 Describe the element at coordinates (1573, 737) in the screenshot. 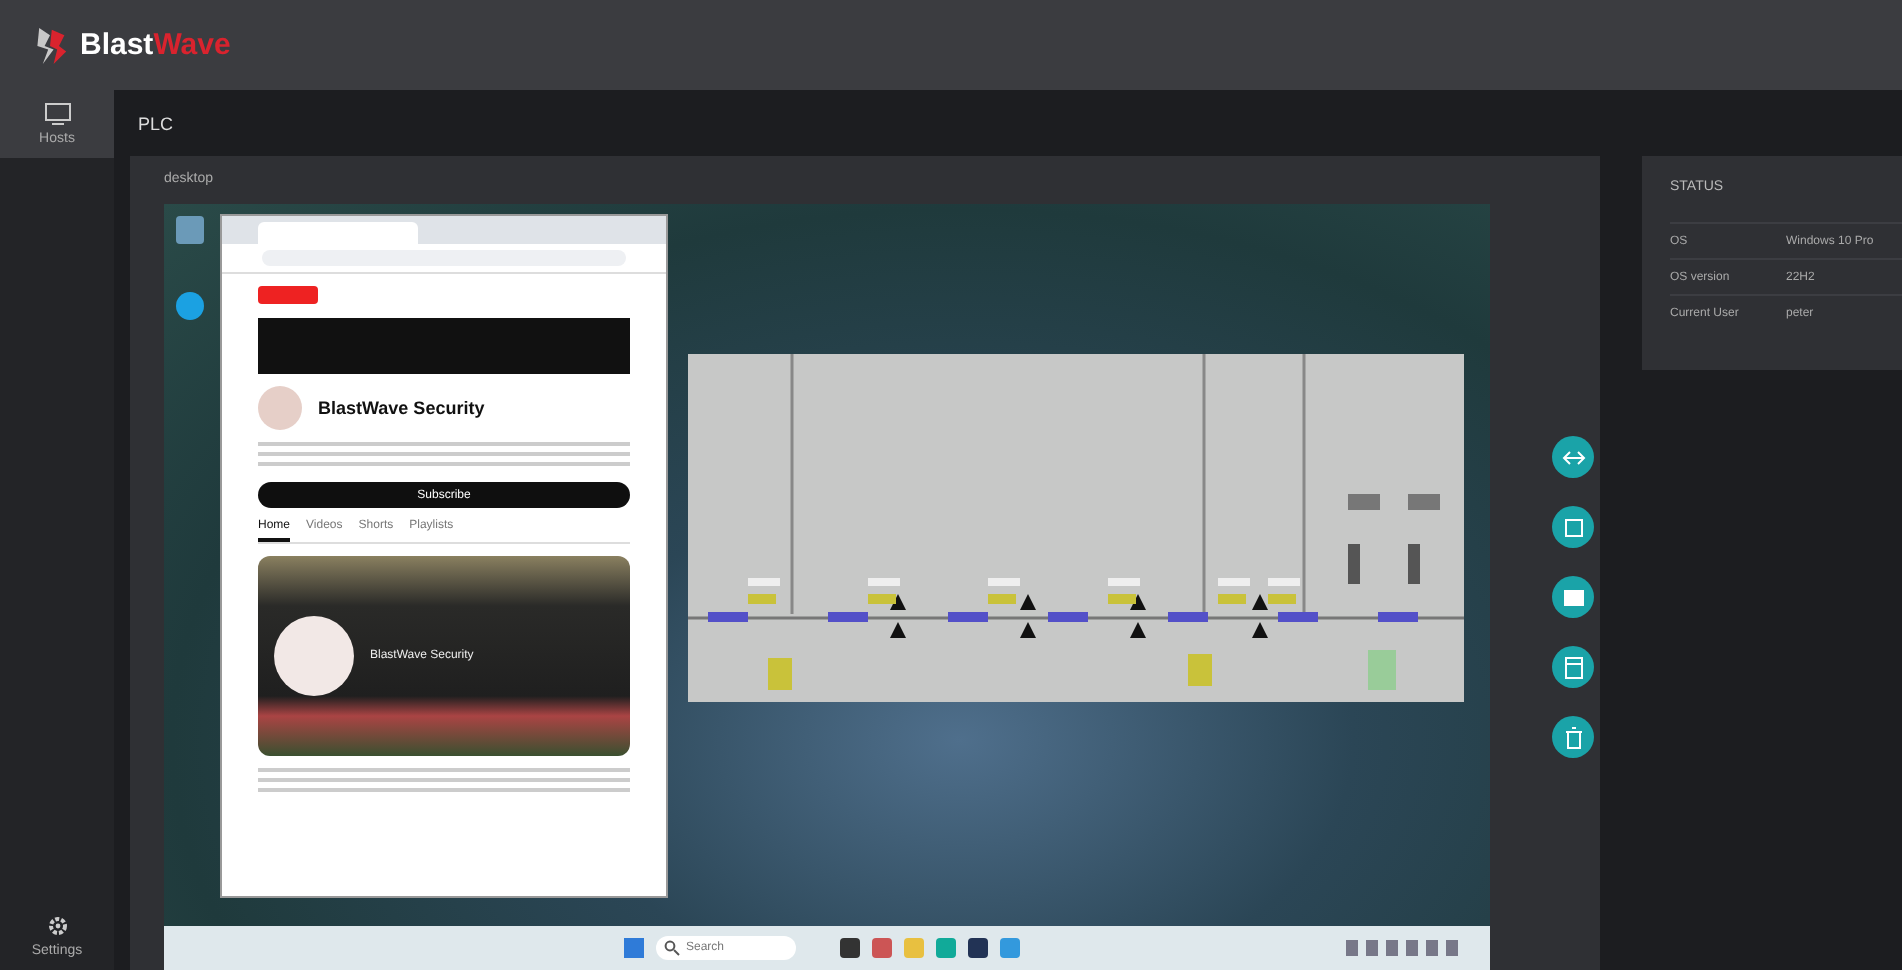

I see `trash-icon` at that location.